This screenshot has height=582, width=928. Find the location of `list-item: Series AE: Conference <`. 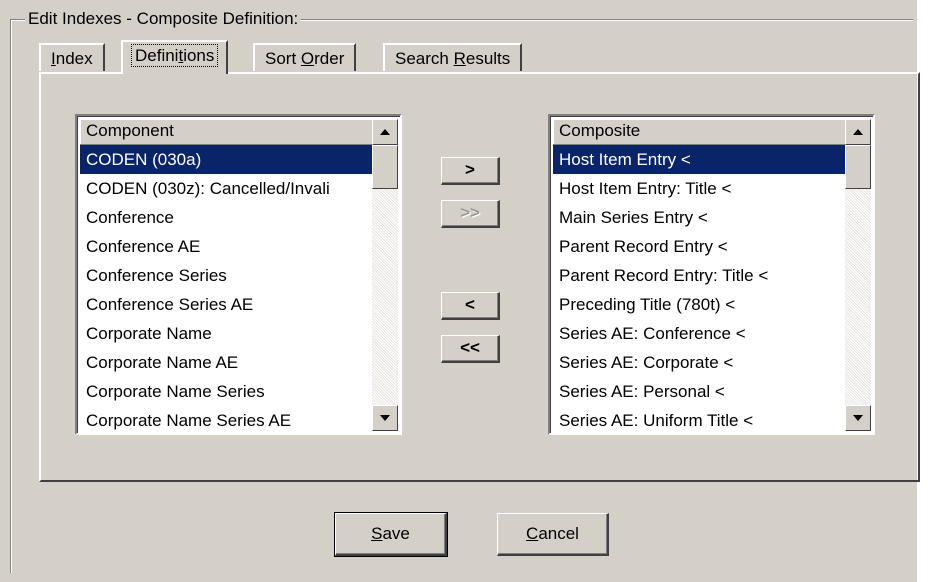

list-item: Series AE: Conference < is located at coordinates (701, 333).